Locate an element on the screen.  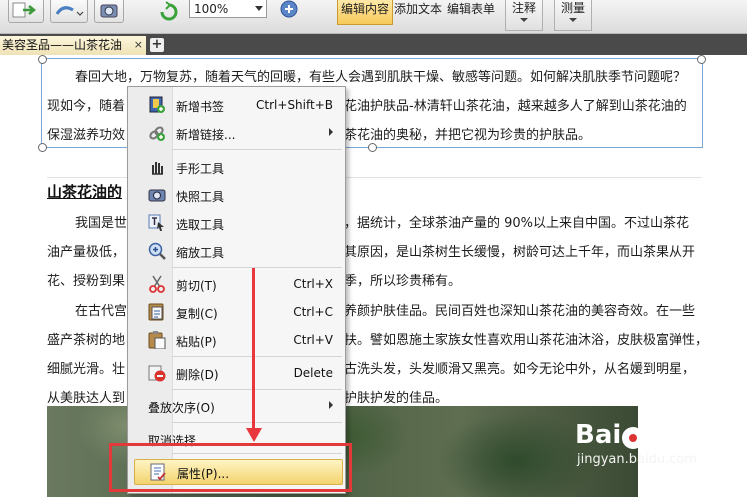
document-tab: 美容圣品——山茶花油 × is located at coordinates (73, 45).